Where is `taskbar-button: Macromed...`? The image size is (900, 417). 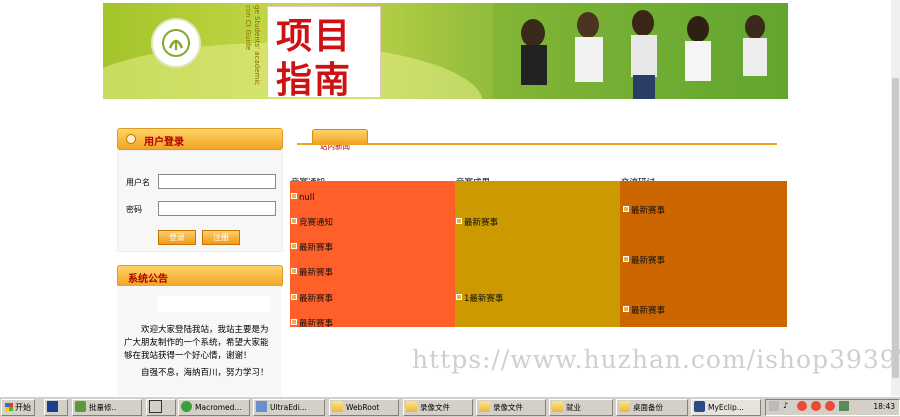
taskbar-button: Macromed... is located at coordinates (214, 407).